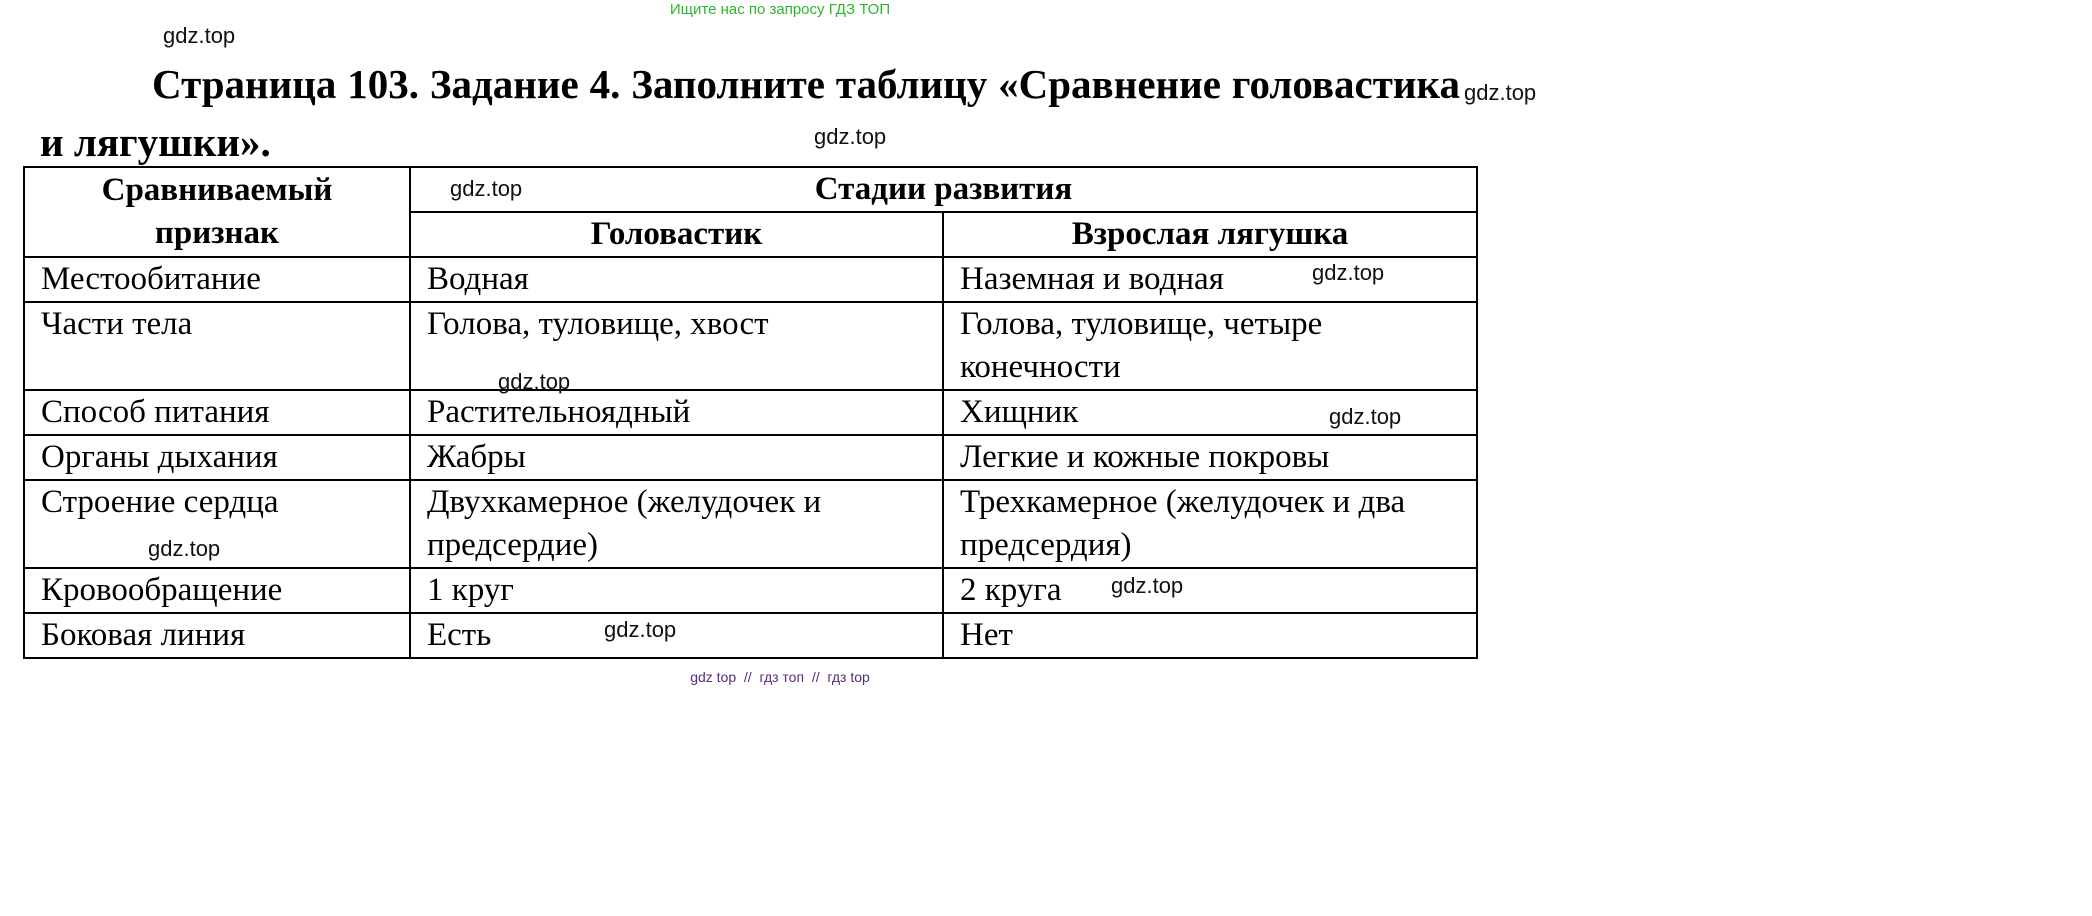  I want to click on row-tadpole: Жабры, so click(676, 457).